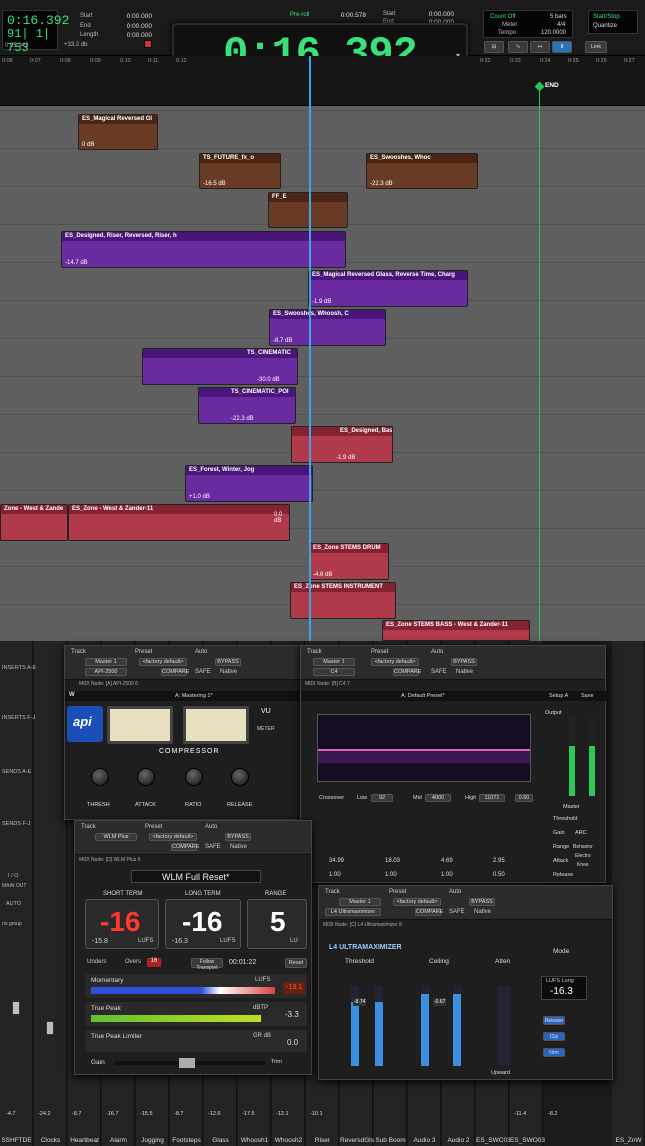  Describe the element at coordinates (438, 798) in the screenshot. I see `mid-value: 4000` at that location.